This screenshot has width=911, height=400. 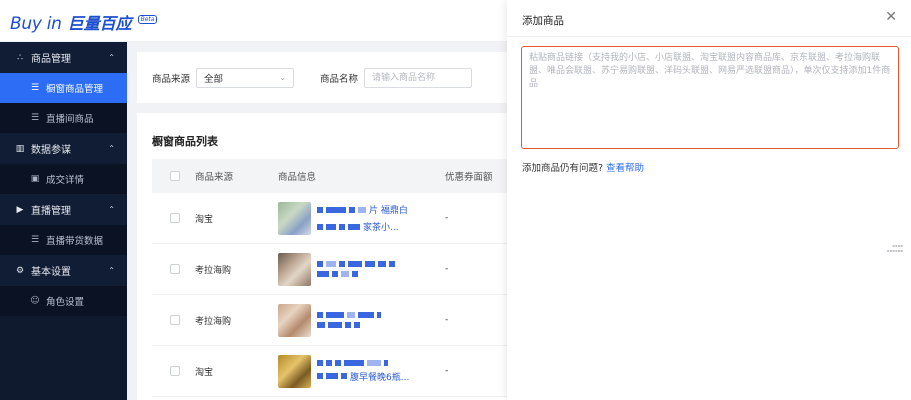 I want to click on drawer-title: 添加商品, so click(x=543, y=21).